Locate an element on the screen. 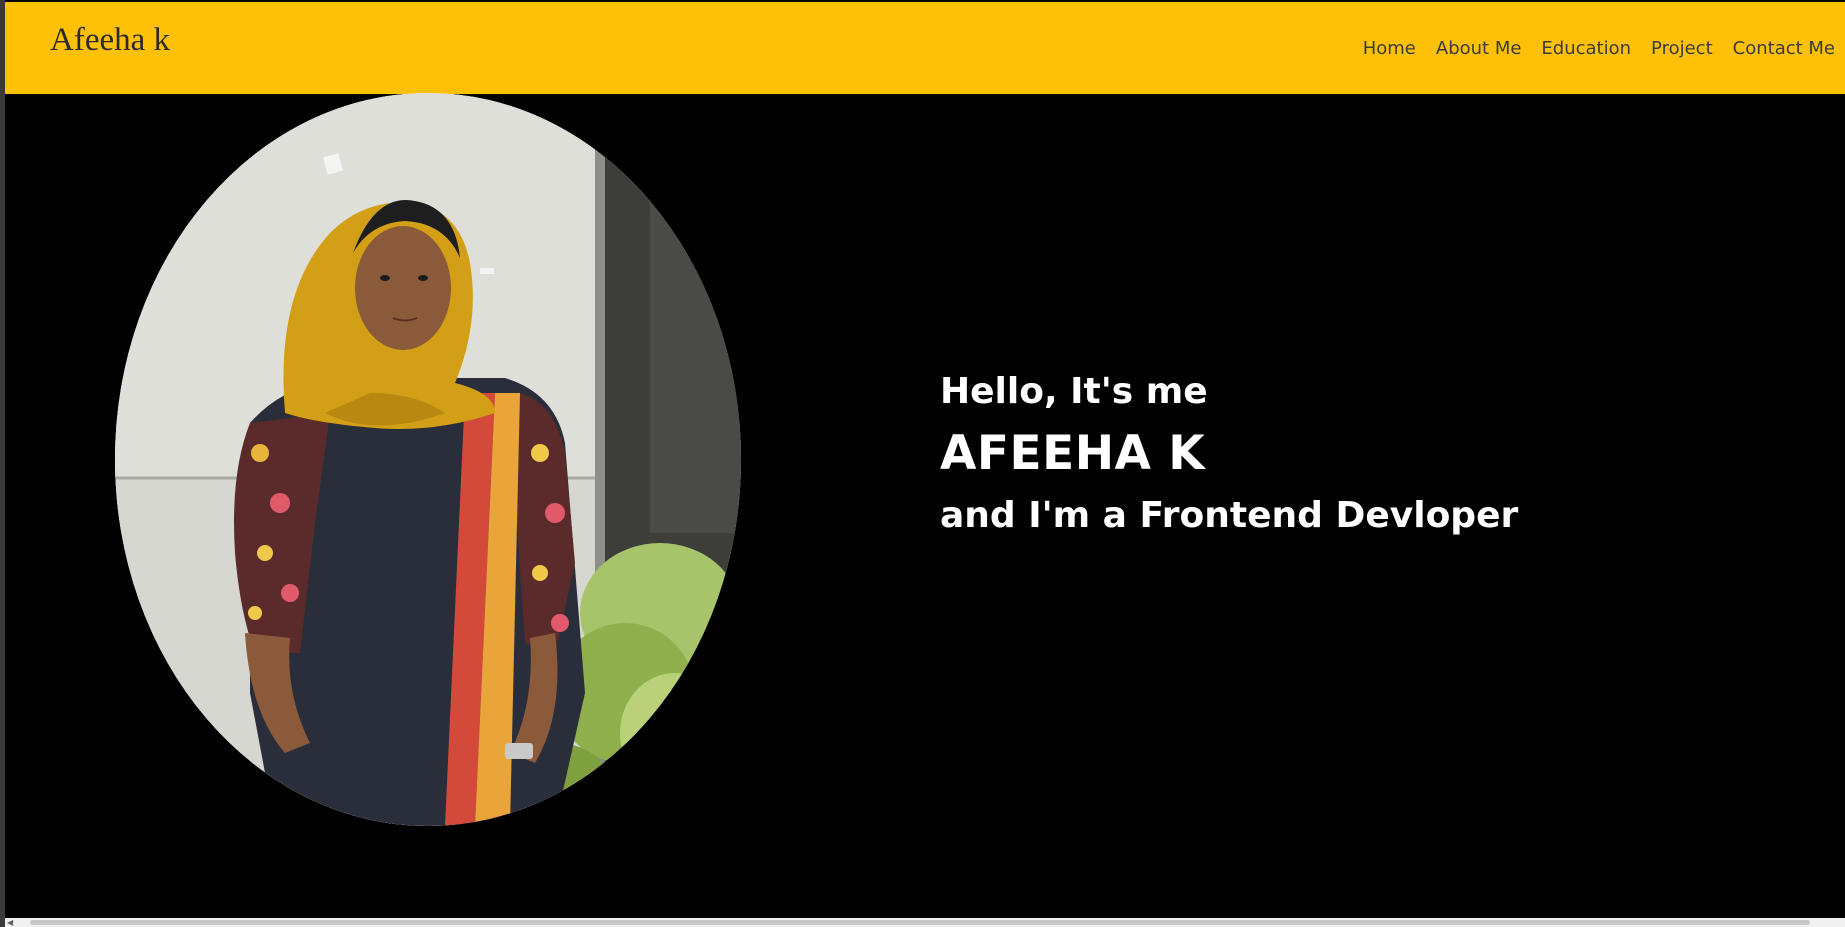 The height and width of the screenshot is (927, 1845). scroll-left-arrow-icon: ◀ is located at coordinates (10, 922).